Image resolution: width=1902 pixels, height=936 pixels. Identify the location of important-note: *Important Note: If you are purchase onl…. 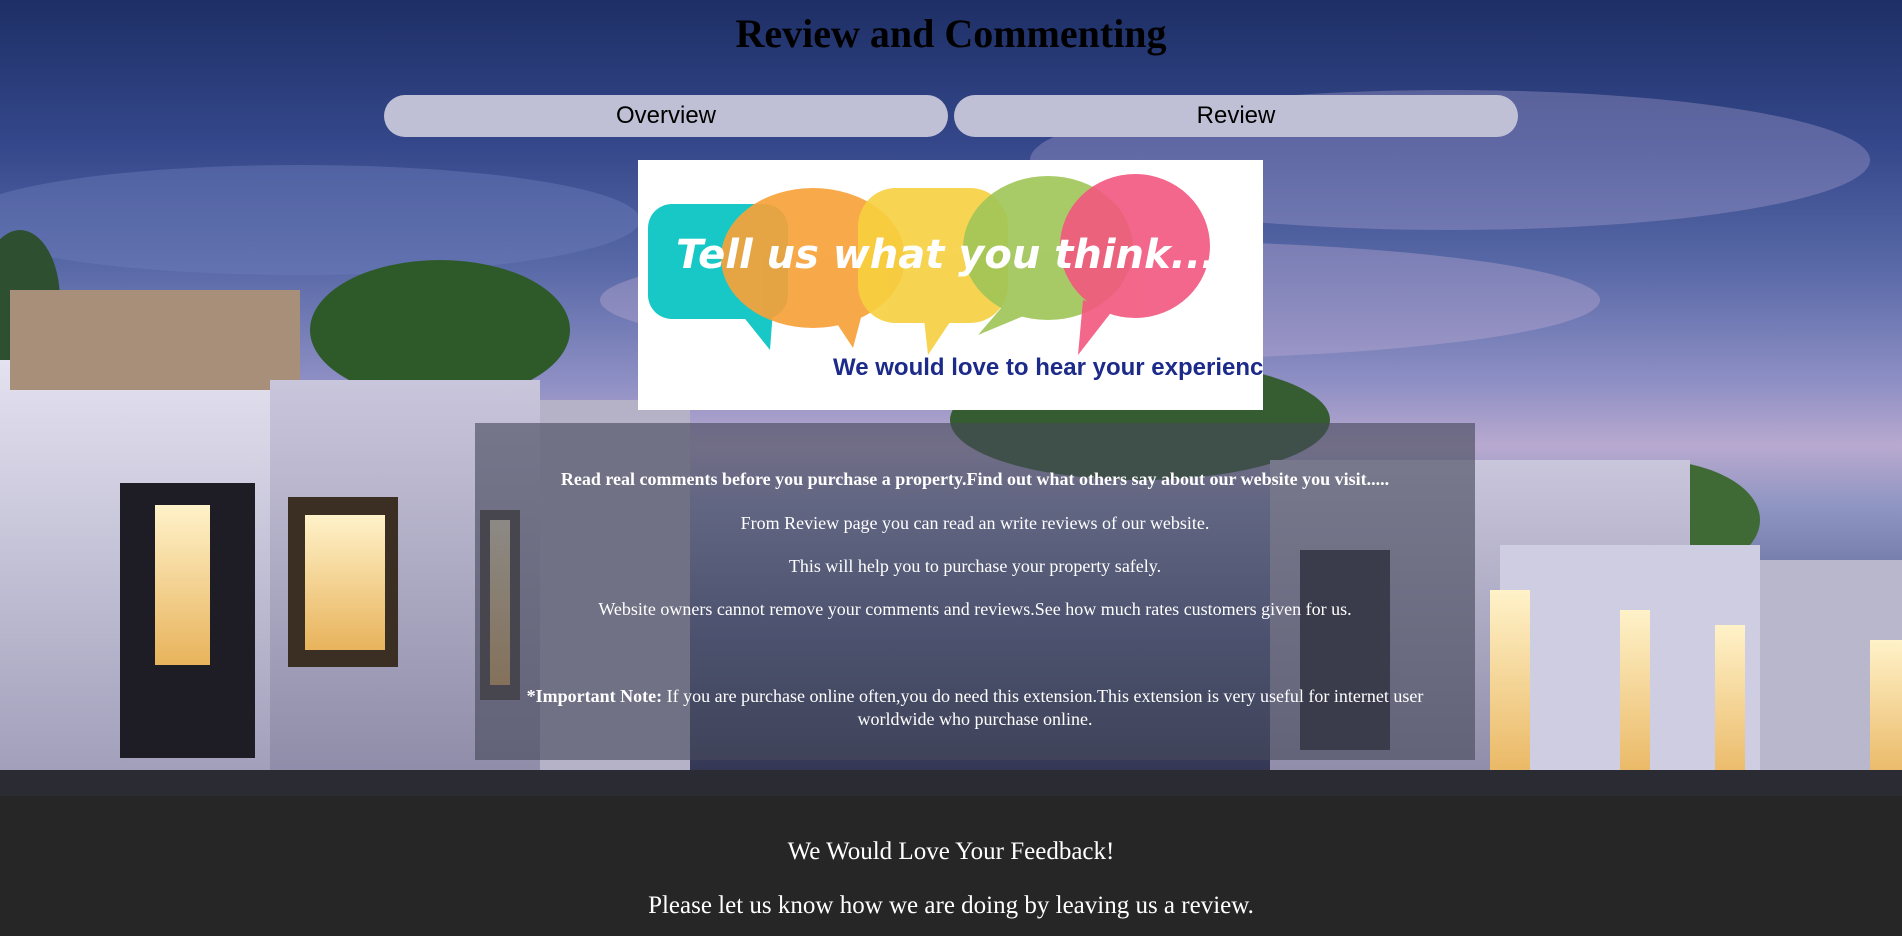
(975, 708).